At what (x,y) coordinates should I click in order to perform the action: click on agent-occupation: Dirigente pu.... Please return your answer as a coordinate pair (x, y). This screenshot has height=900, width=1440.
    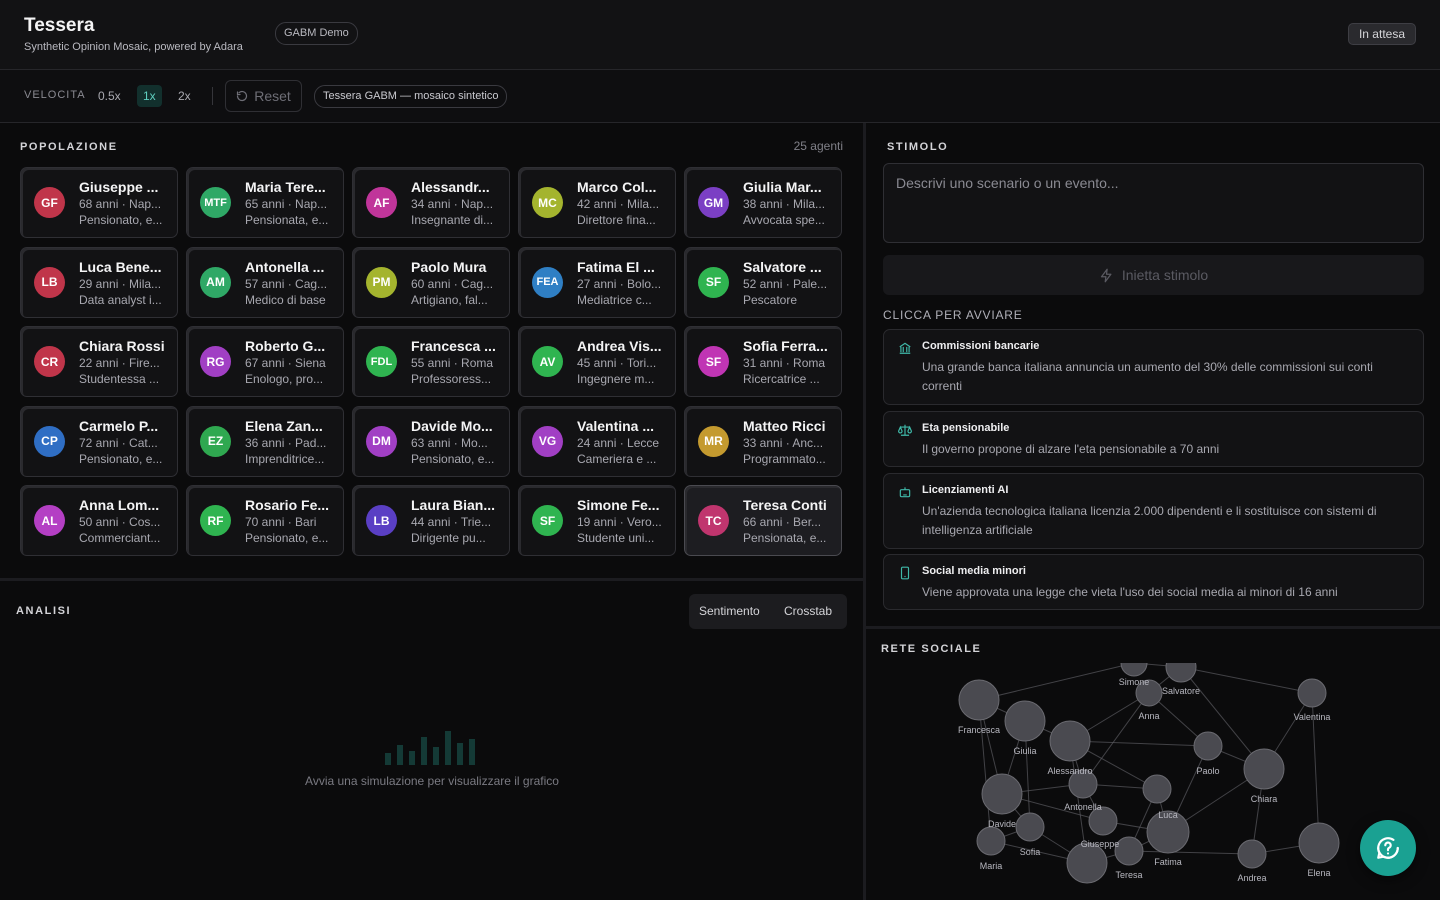
    Looking at the image, I should click on (448, 538).